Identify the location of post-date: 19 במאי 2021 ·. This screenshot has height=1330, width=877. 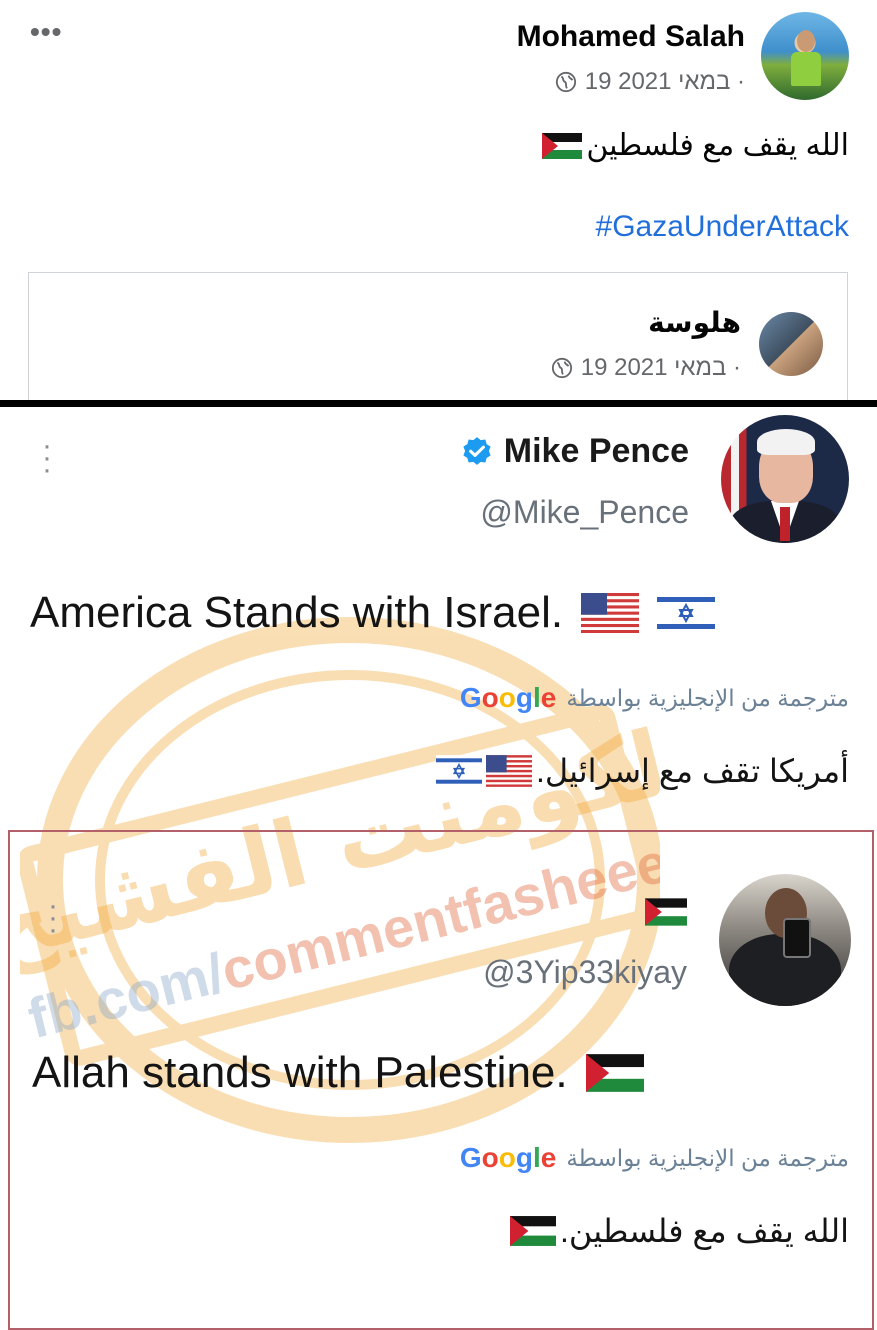
(665, 82).